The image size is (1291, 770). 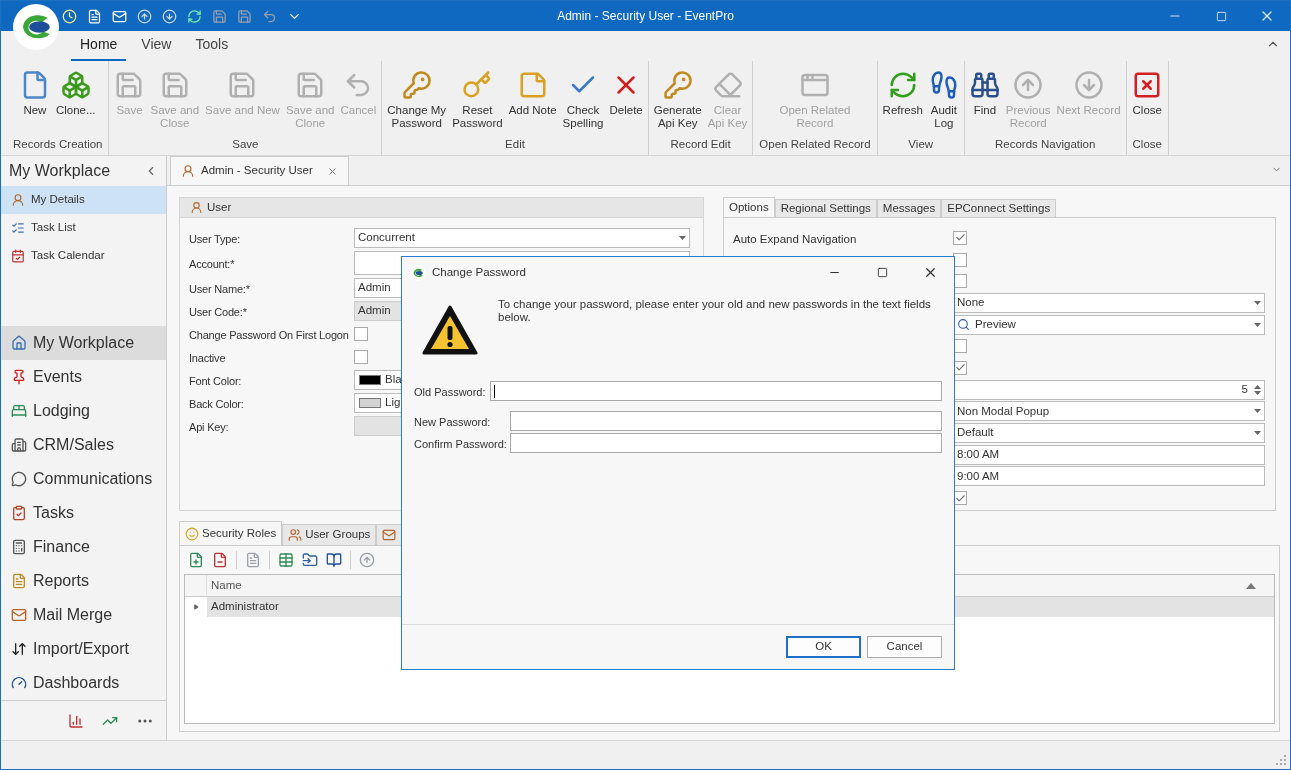 I want to click on input-field: 9:00 AM, so click(x=1109, y=476).